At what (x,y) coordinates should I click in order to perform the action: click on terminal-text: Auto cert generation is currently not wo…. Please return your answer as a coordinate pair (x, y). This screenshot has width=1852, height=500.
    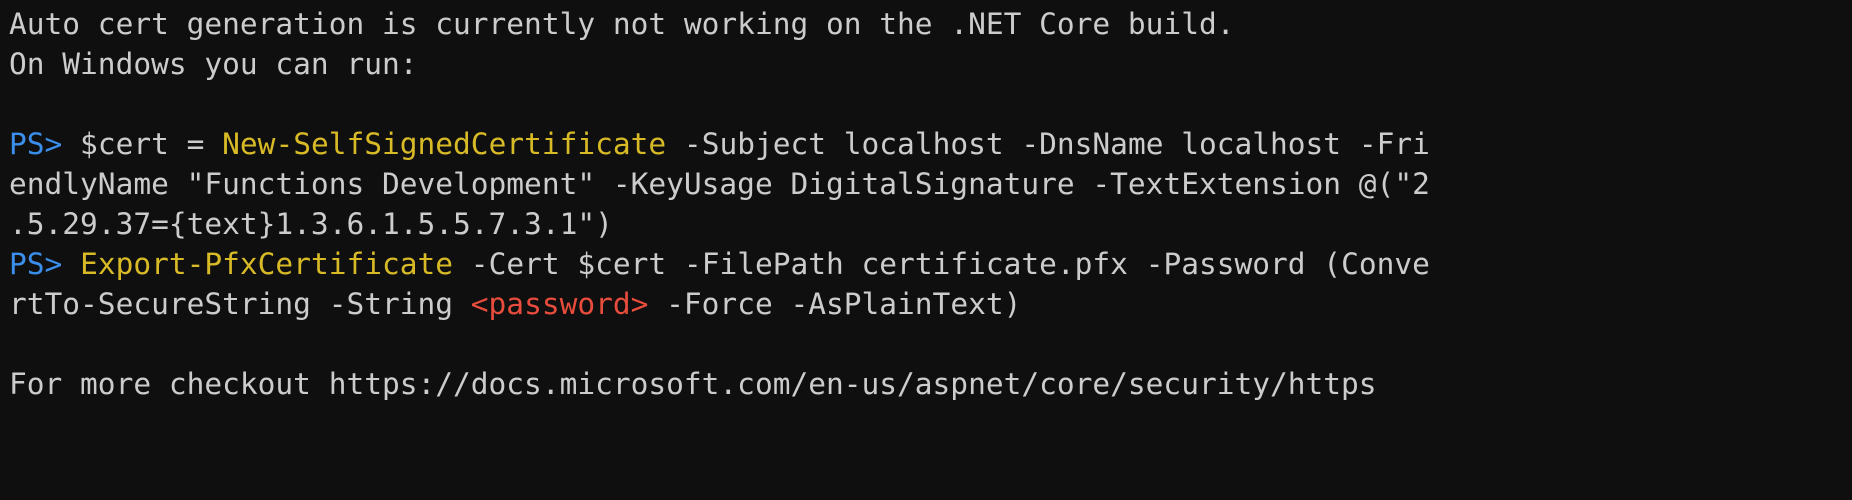
    Looking at the image, I should click on (622, 24).